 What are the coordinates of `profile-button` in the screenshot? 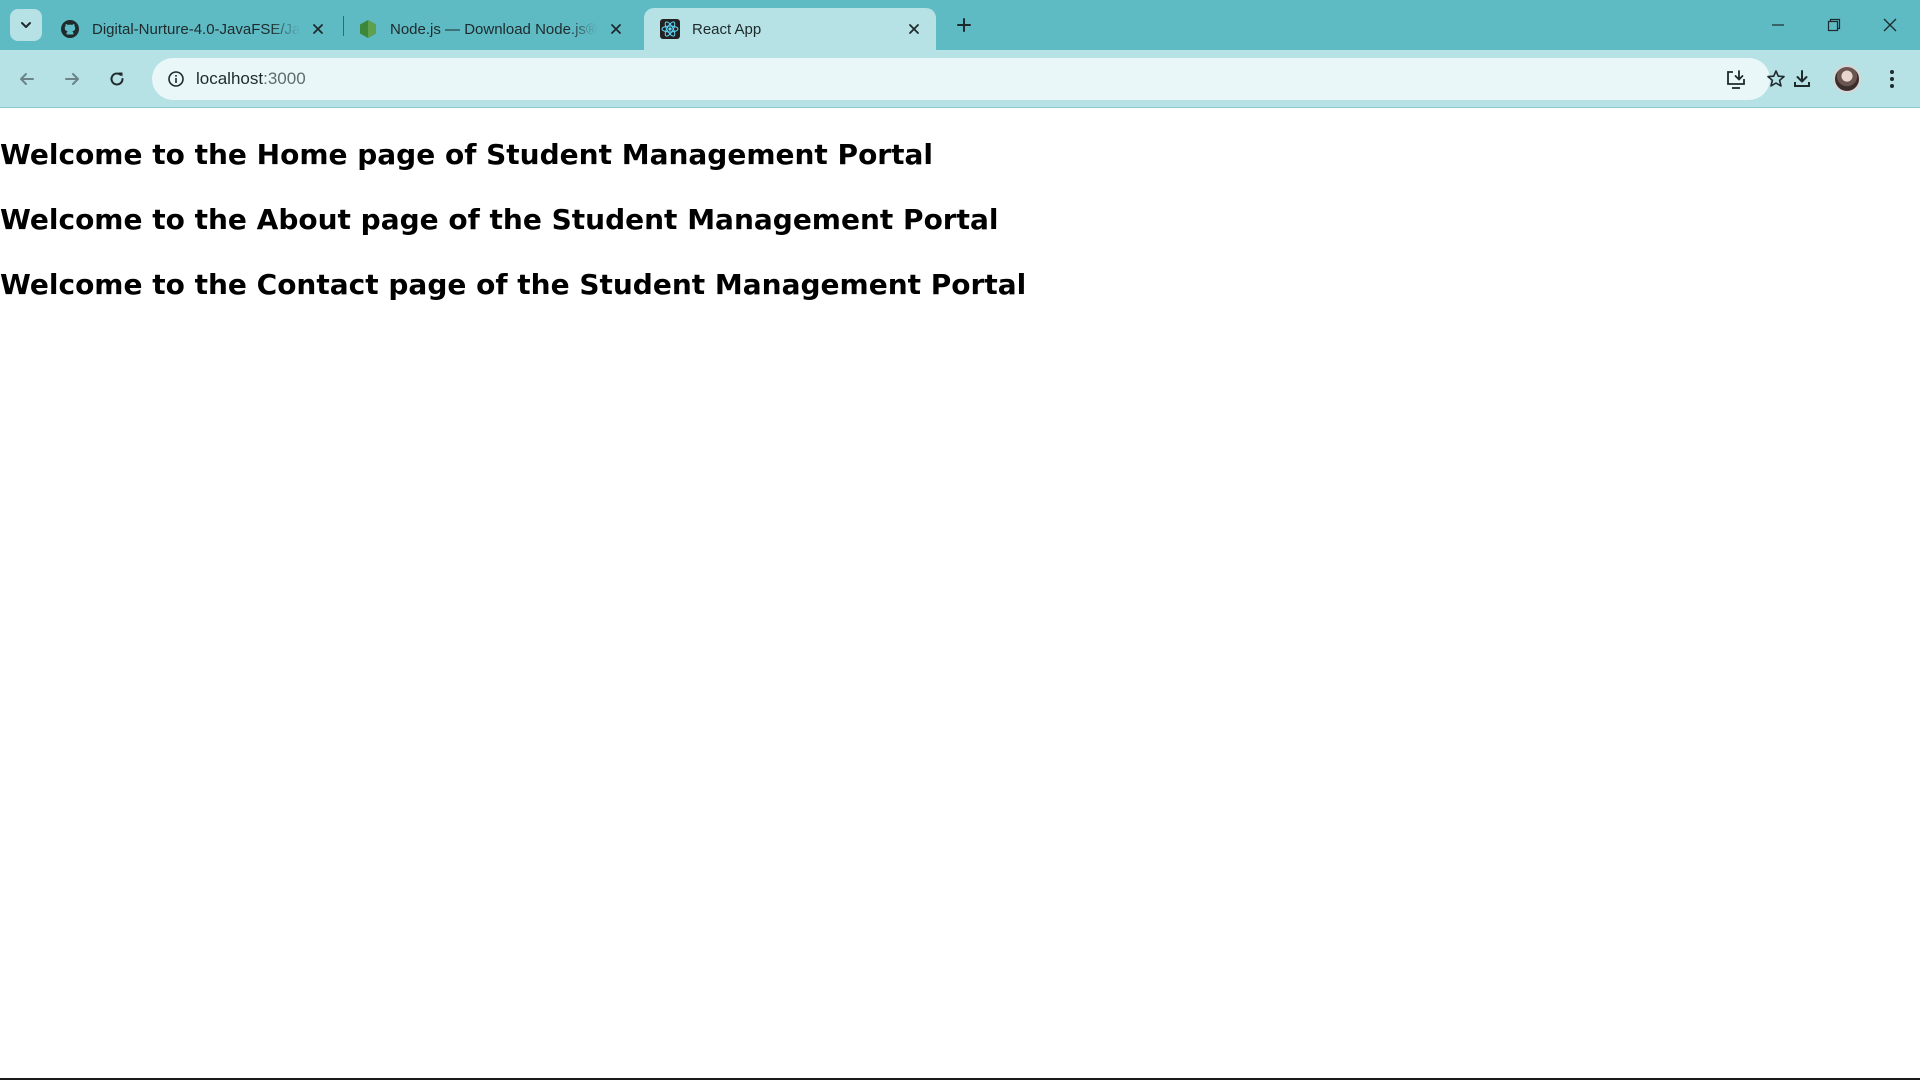 It's located at (1847, 79).